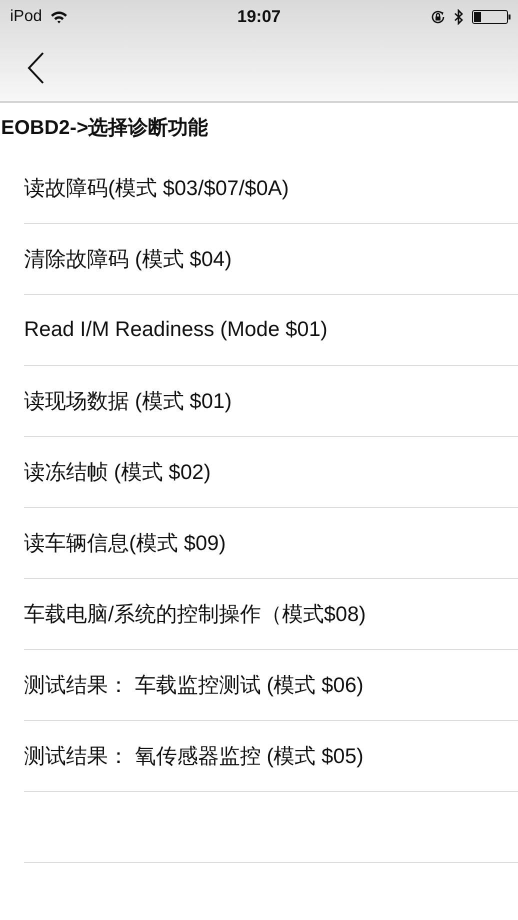 Image resolution: width=518 pixels, height=920 pixels. I want to click on menu-item: Read I/M Readiness (Mode $01), so click(176, 330).